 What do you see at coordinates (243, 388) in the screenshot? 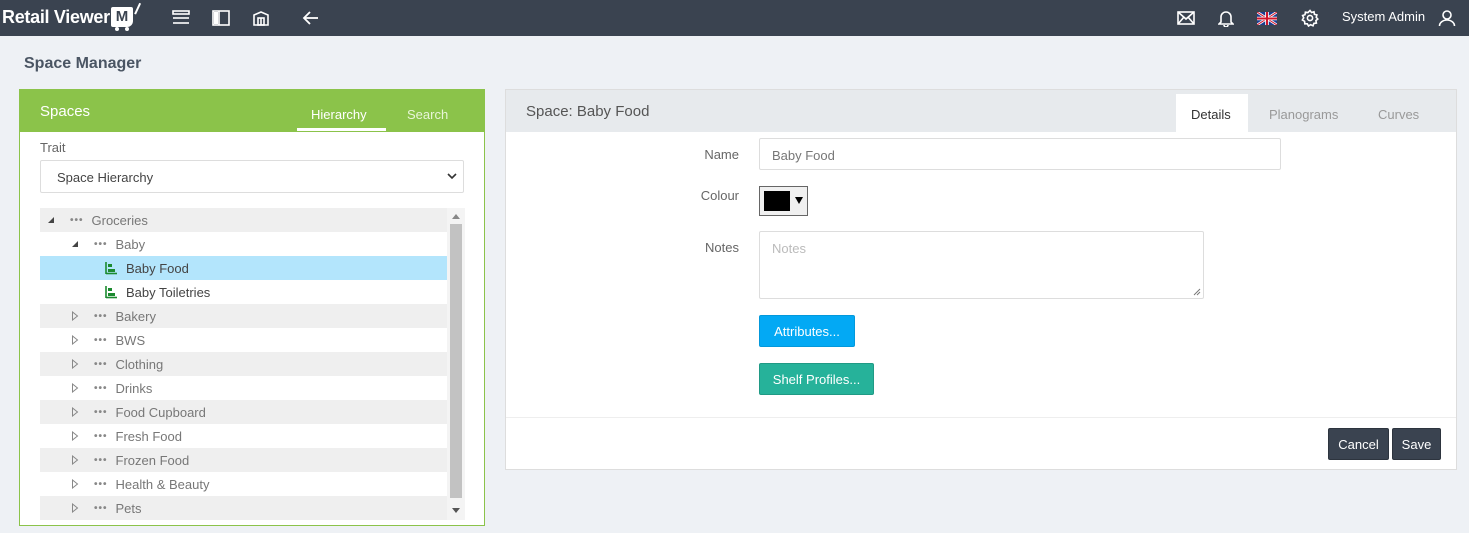
I see `tree-item: ••• Drinks` at bounding box center [243, 388].